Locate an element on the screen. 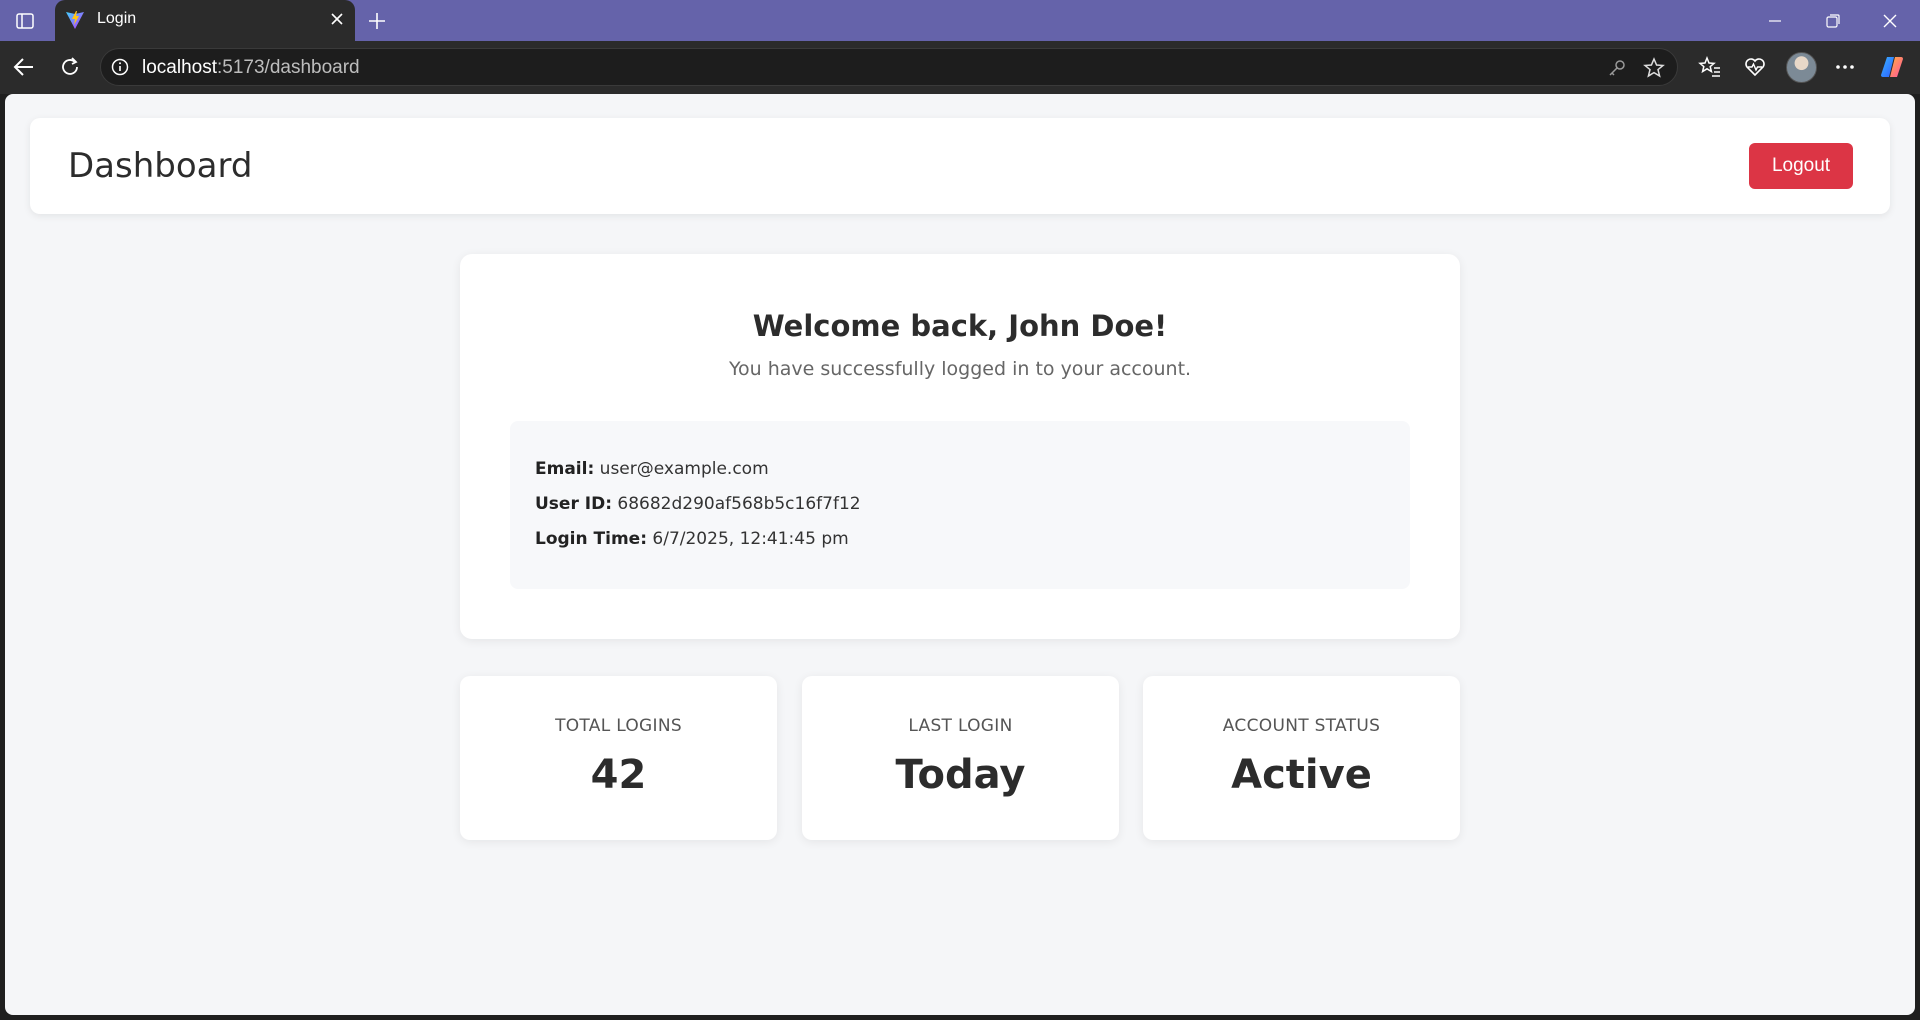 This screenshot has height=1020, width=1920. vite-favicon-icon is located at coordinates (75, 20).